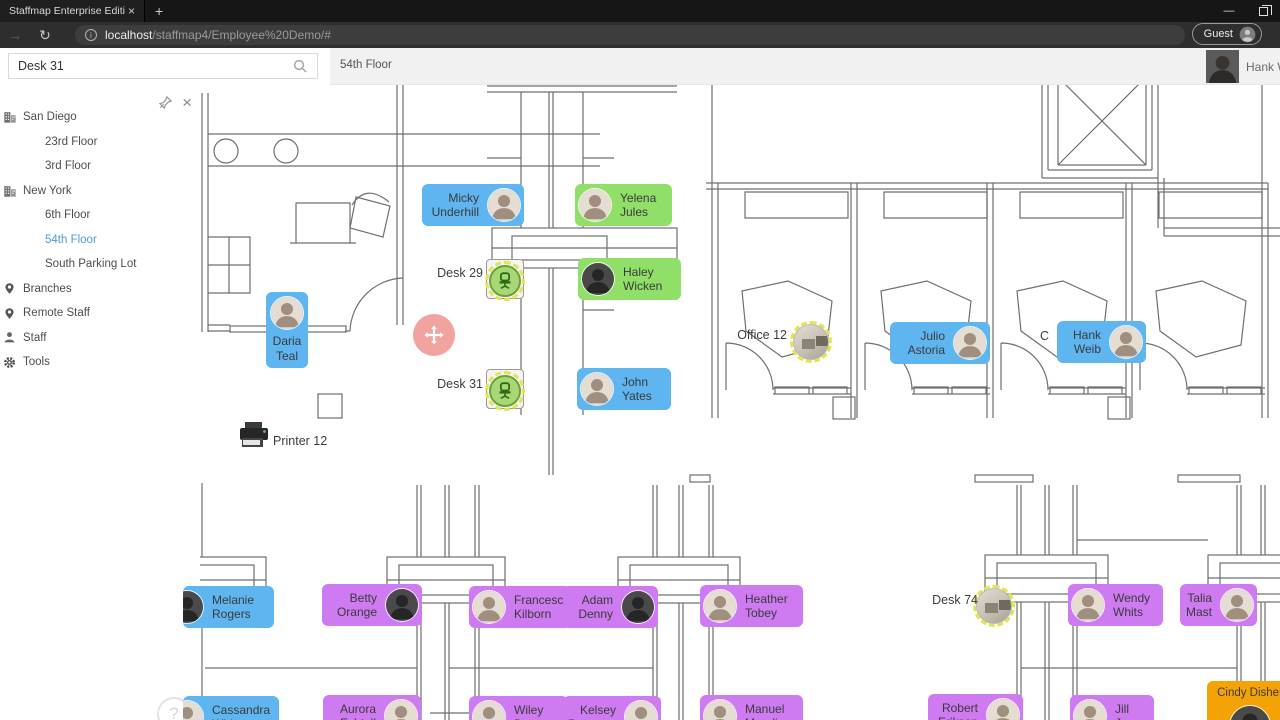  What do you see at coordinates (231, 708) in the screenshot?
I see `employee-card: CassandraWhit` at bounding box center [231, 708].